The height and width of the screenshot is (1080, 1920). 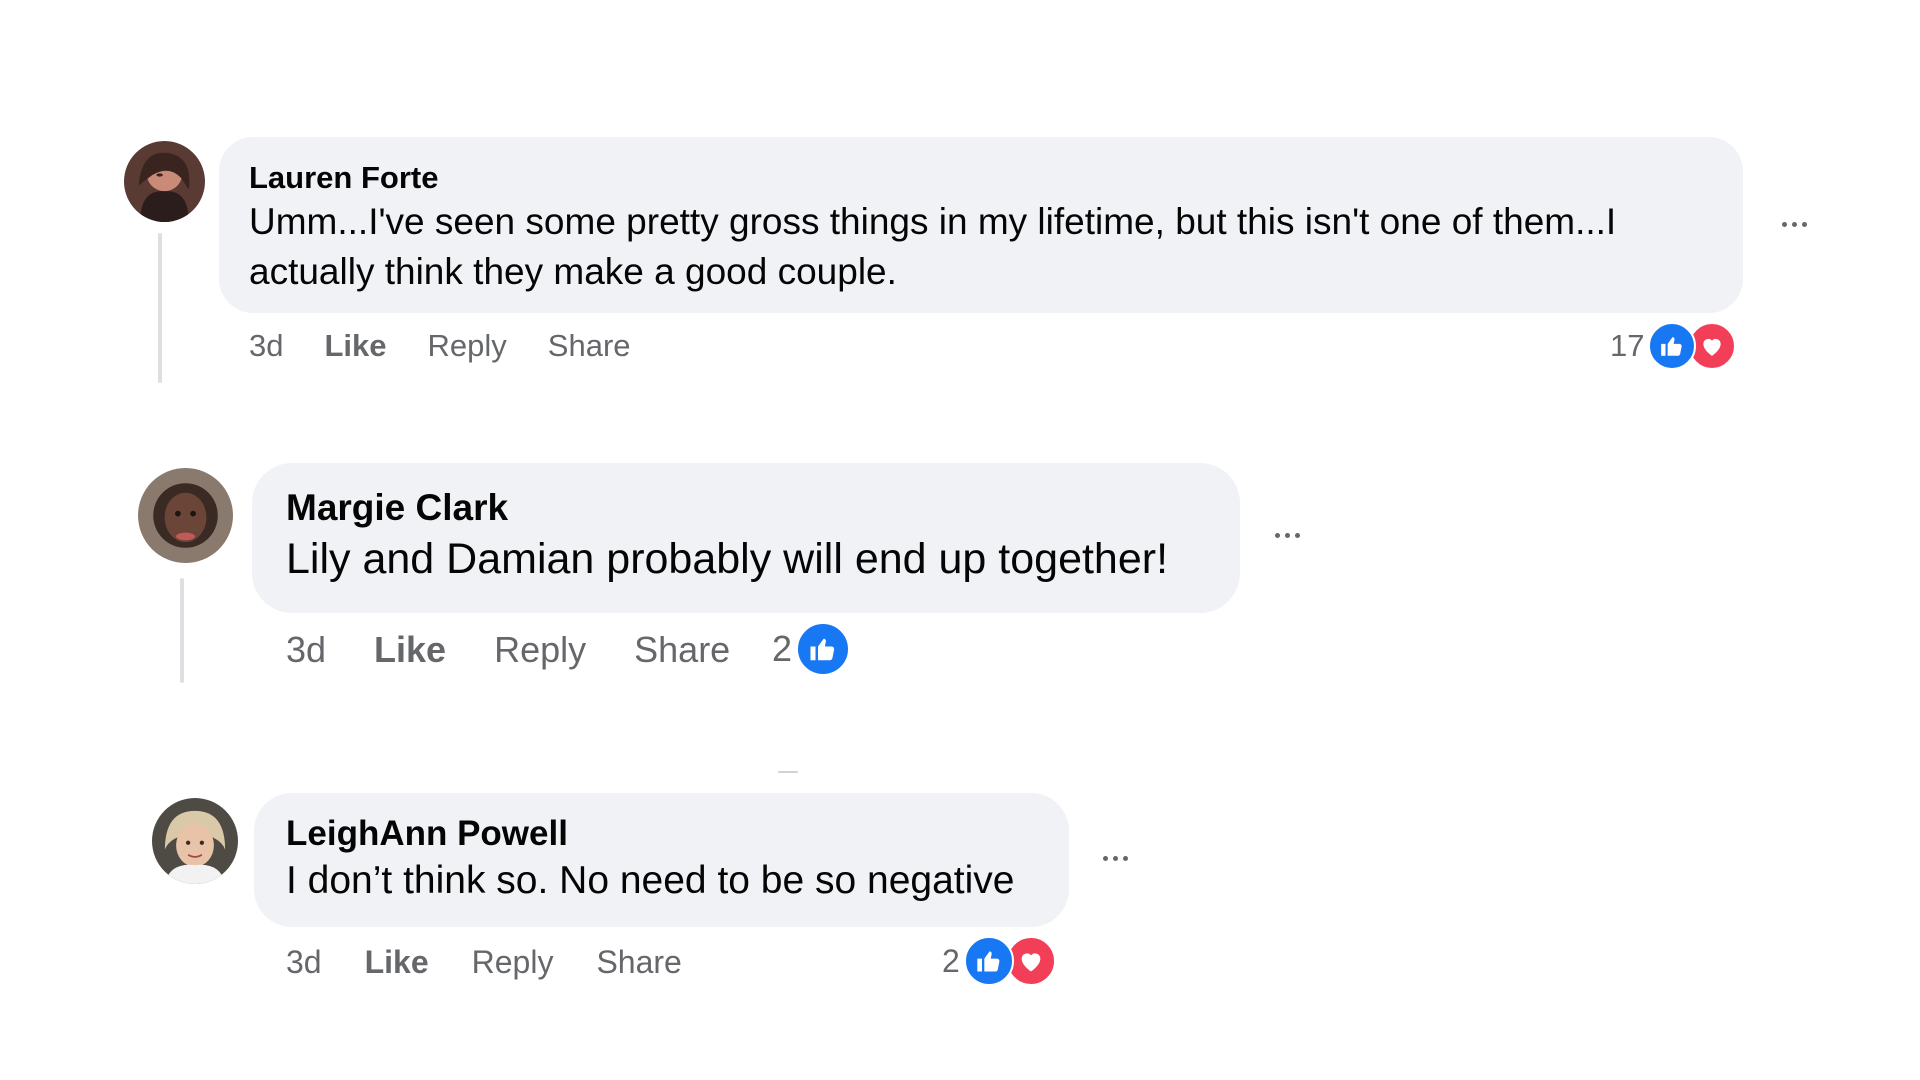 What do you see at coordinates (573, 271) in the screenshot?
I see `comment-text-line: actually think they make a good couple.` at bounding box center [573, 271].